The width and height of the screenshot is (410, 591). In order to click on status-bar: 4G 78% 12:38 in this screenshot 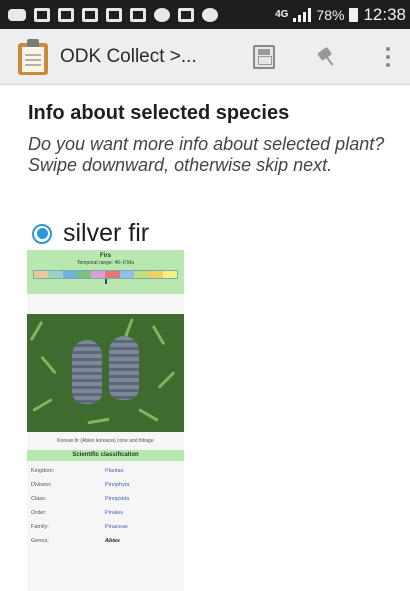, I will do `click(205, 14)`.